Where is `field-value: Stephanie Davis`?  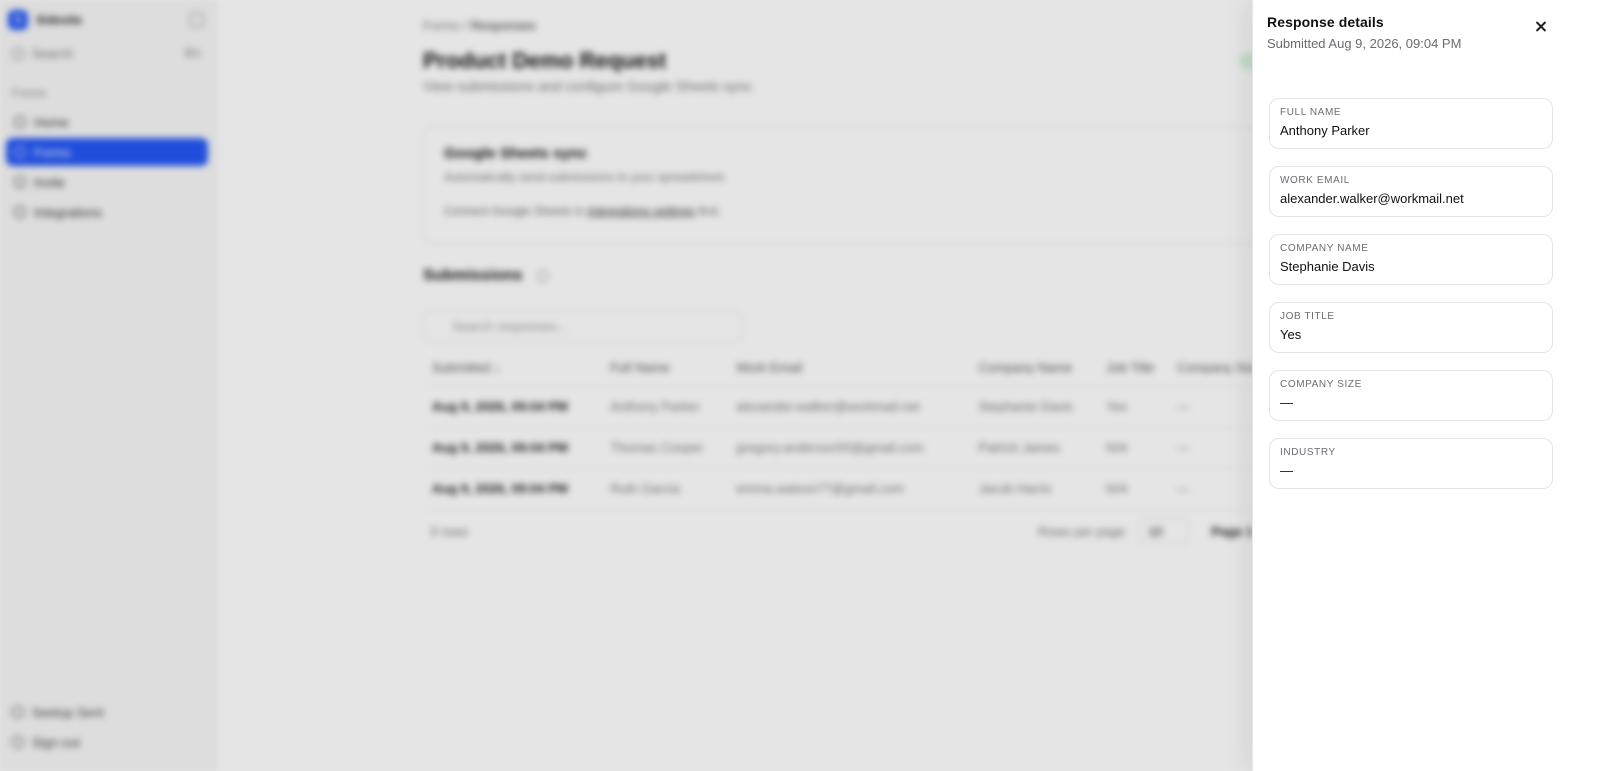
field-value: Stephanie Davis is located at coordinates (1327, 266).